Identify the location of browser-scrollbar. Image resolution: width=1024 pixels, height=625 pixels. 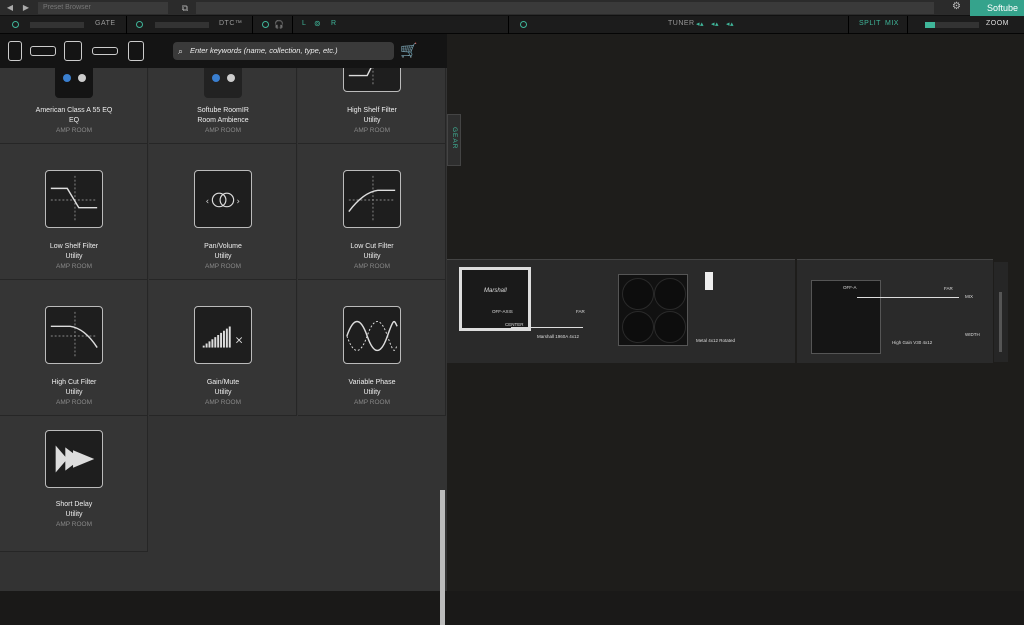
(442, 557).